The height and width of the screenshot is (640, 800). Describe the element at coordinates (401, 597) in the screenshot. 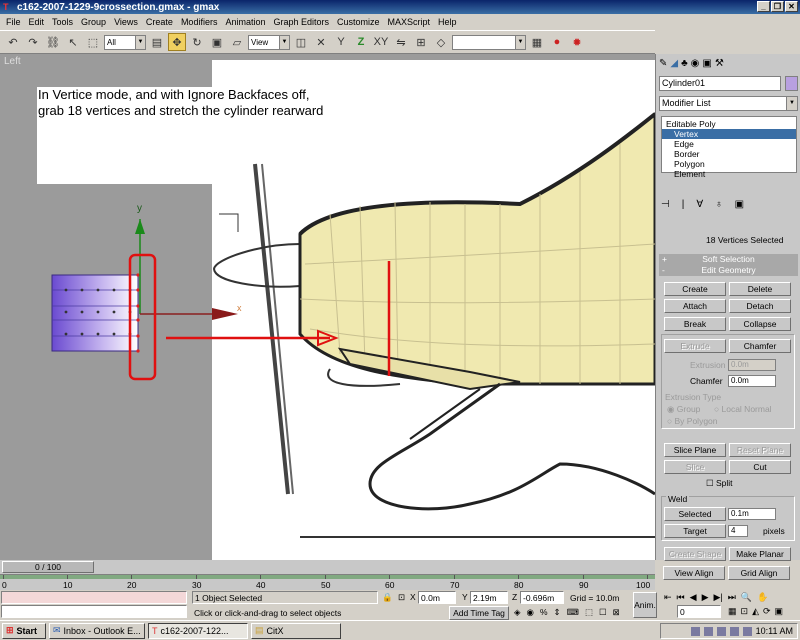

I see `absolute-mode-icon: ⊡` at that location.